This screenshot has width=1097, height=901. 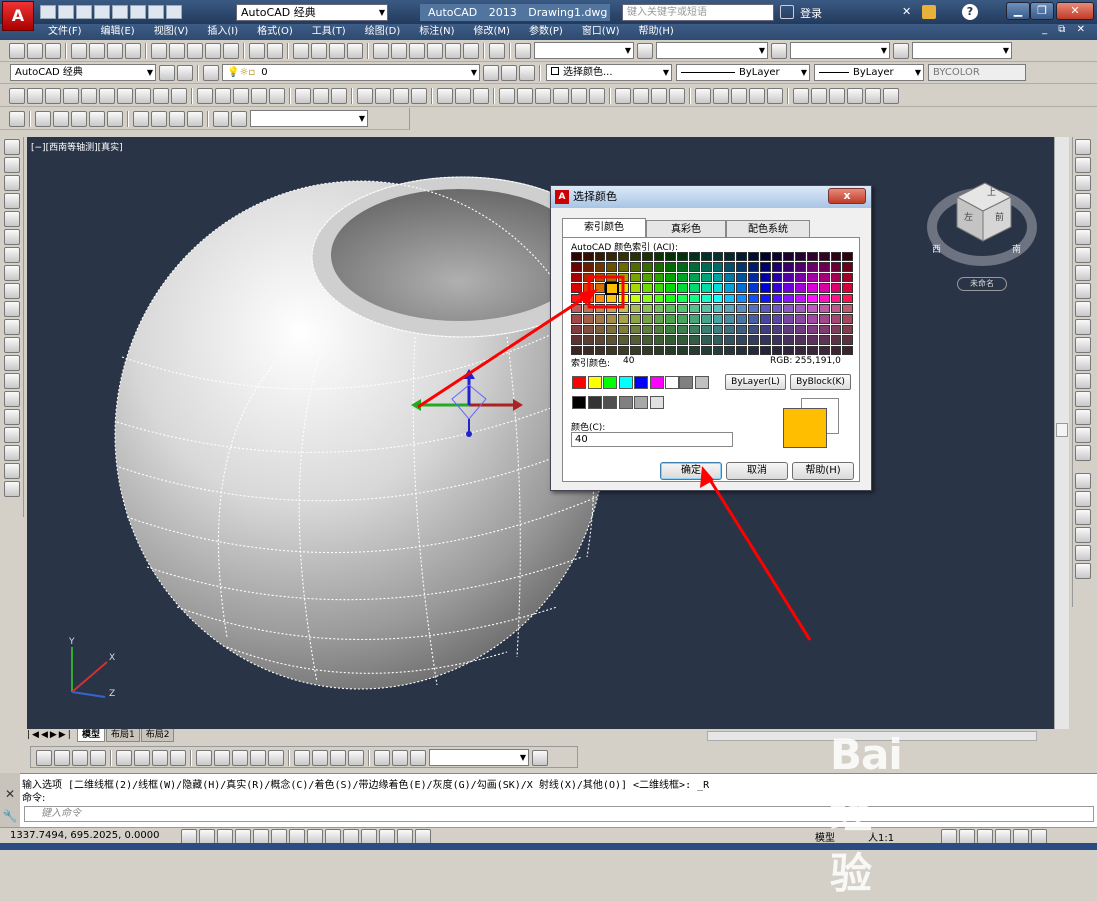 What do you see at coordinates (79, 119) in the screenshot?
I see `view-right-icon` at bounding box center [79, 119].